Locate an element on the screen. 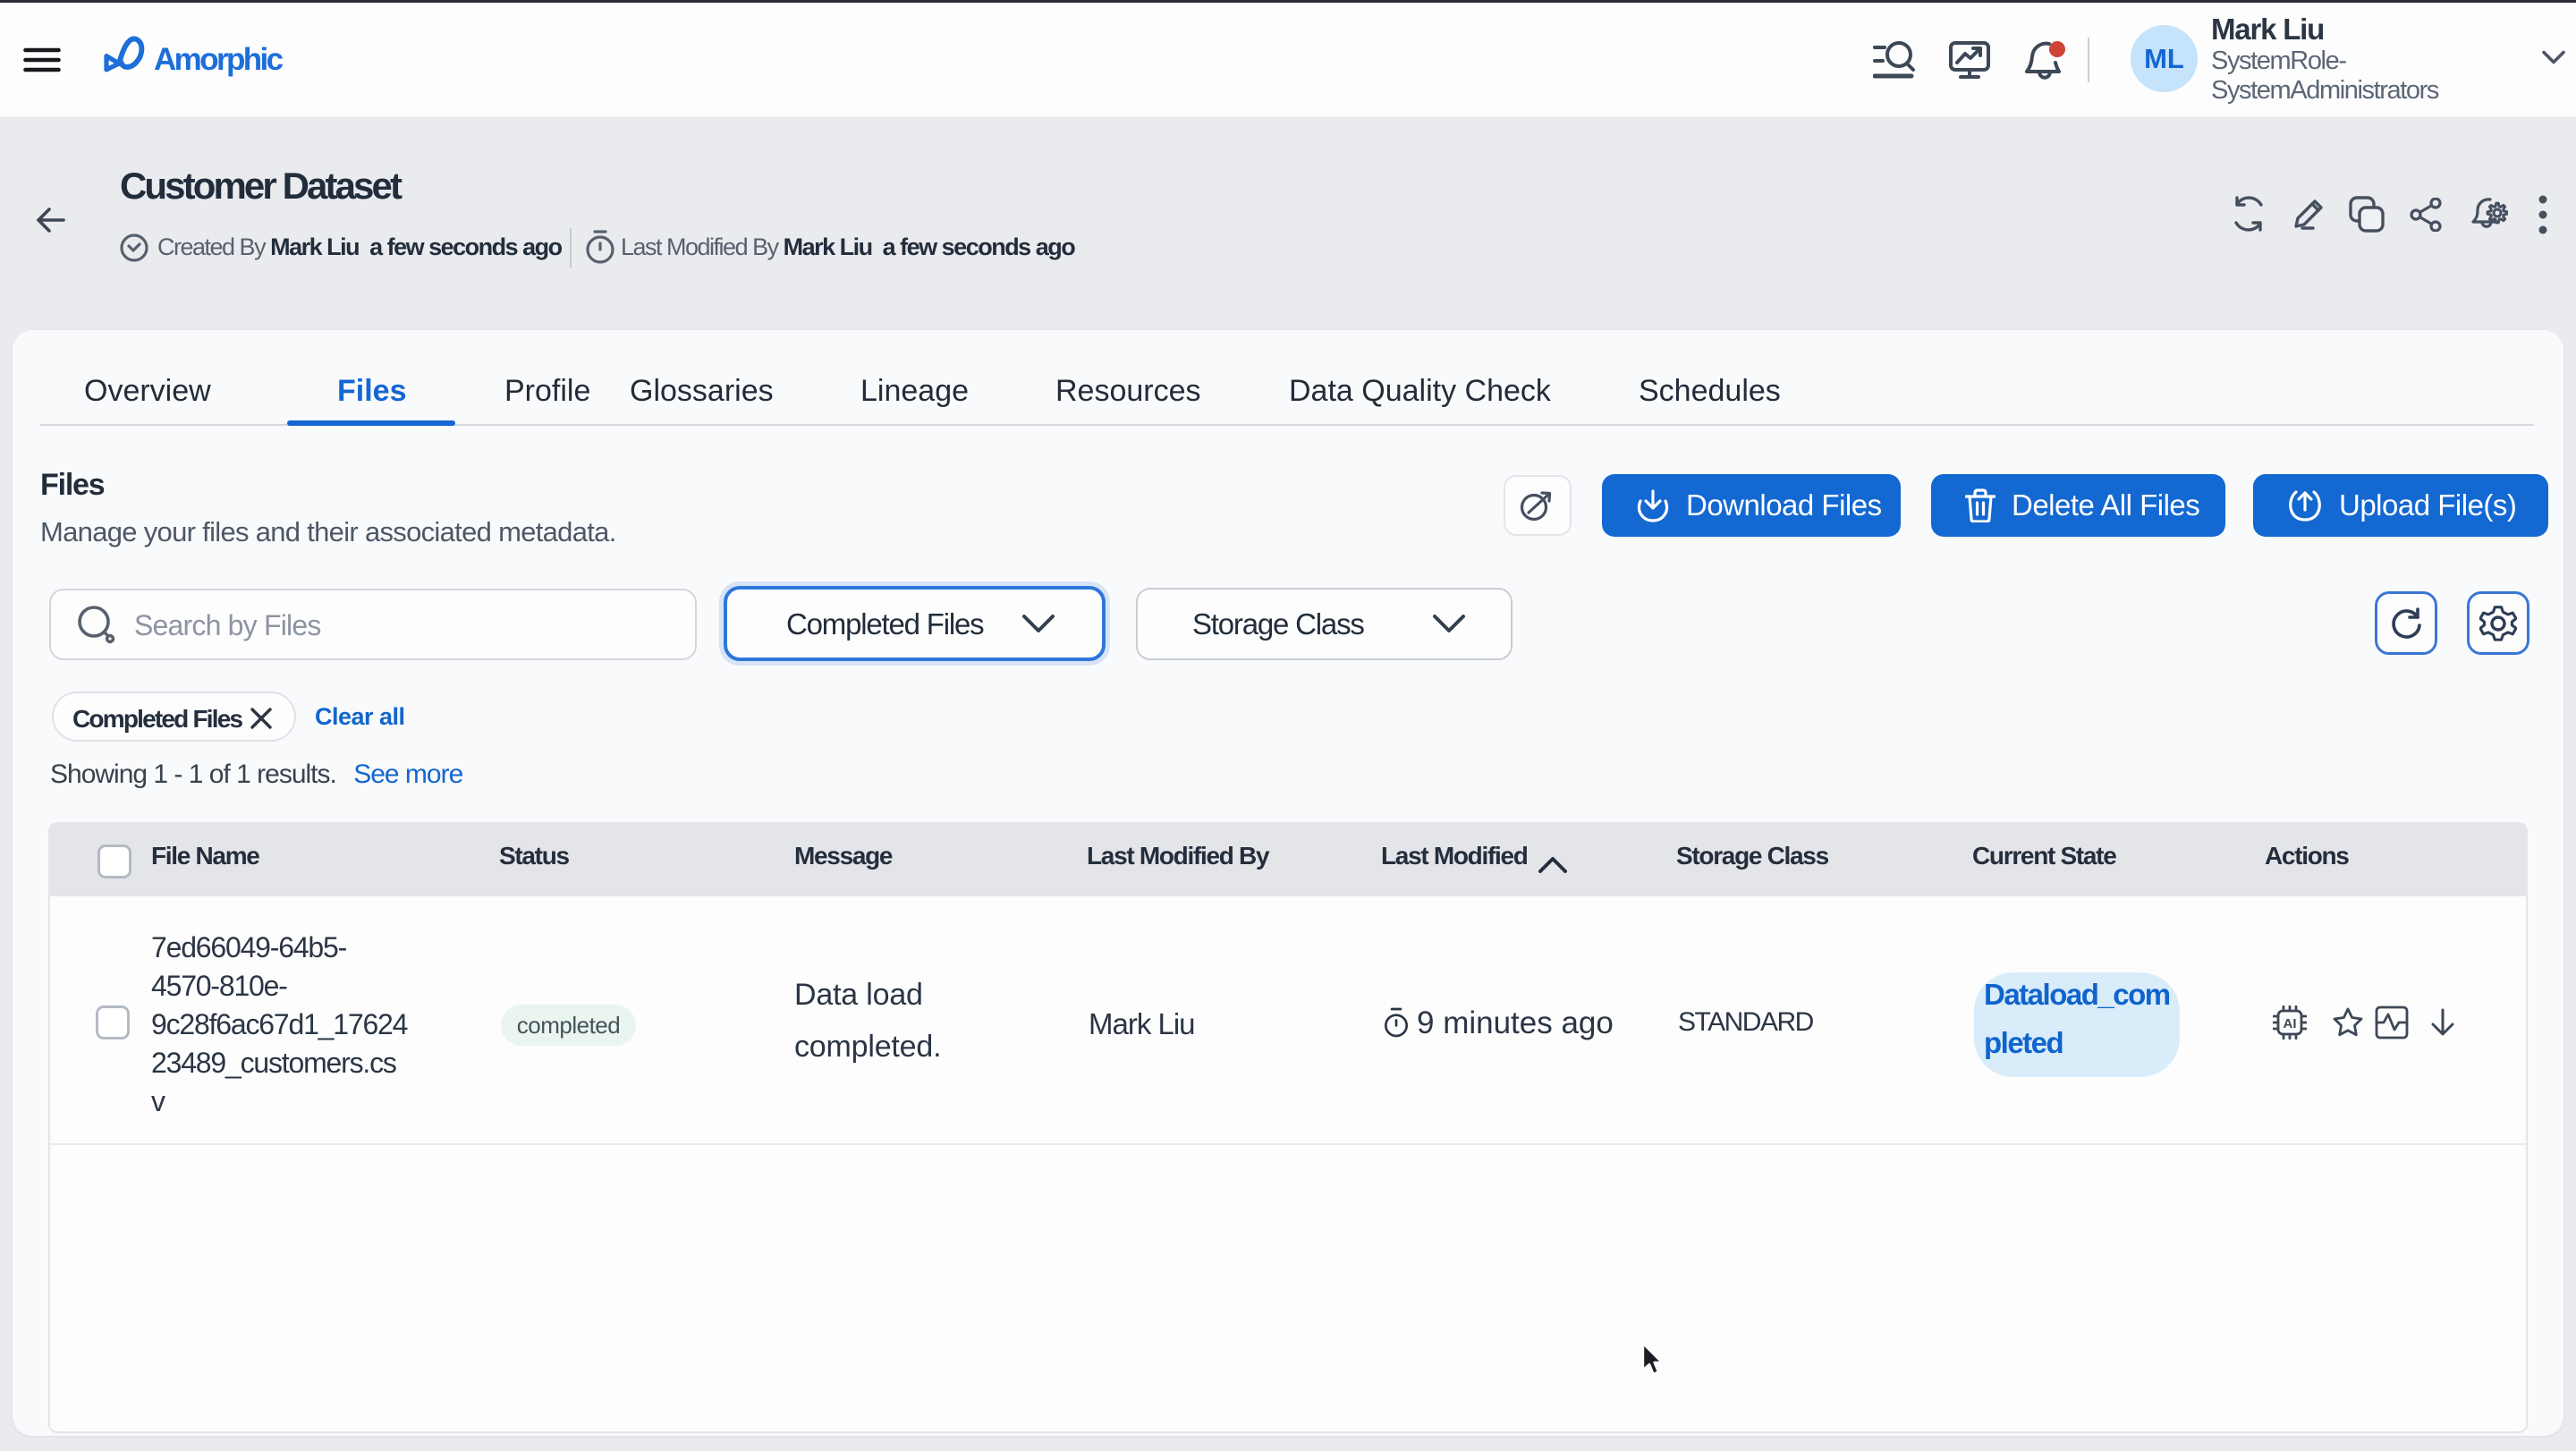 The image size is (2576, 1451). svg-text: AI is located at coordinates (2290, 1023).